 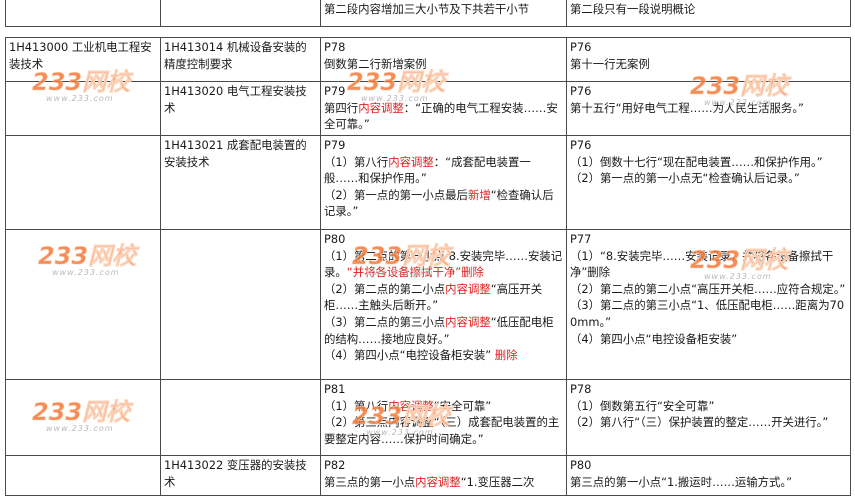 I want to click on cell-line: 第十一行无案例, so click(x=709, y=64).